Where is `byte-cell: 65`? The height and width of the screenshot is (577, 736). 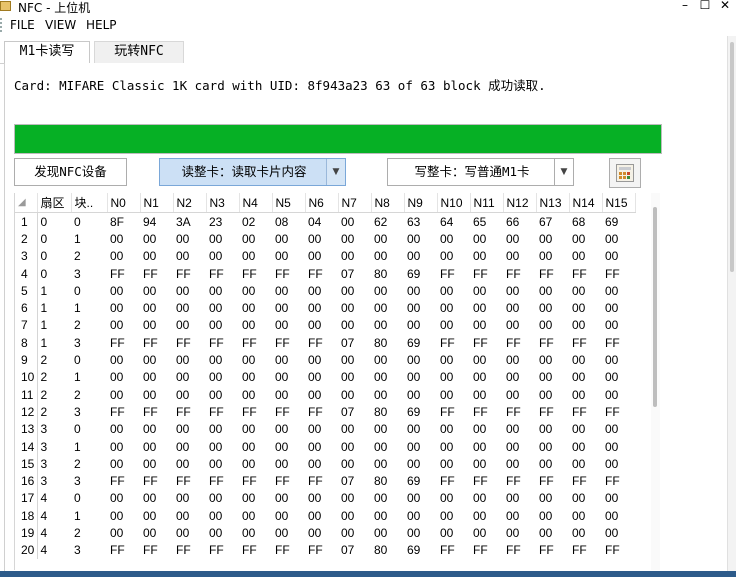
byte-cell: 65 is located at coordinates (486, 222).